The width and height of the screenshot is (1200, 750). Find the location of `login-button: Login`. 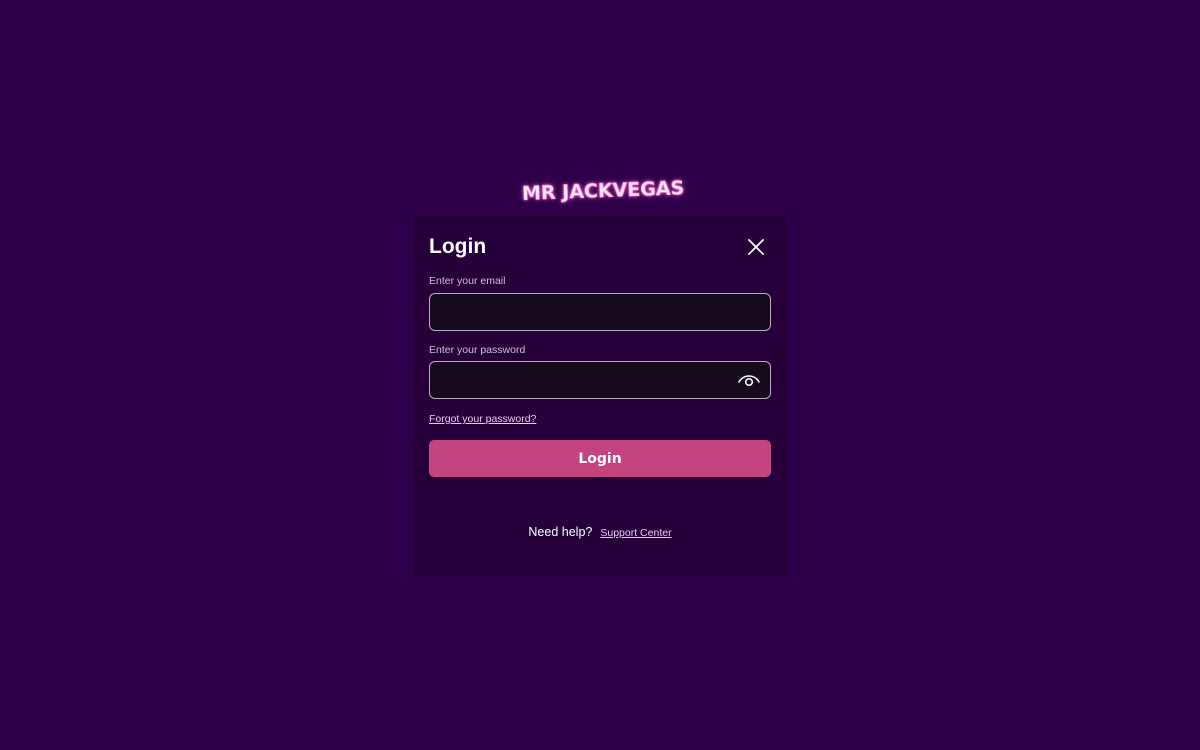

login-button: Login is located at coordinates (600, 458).